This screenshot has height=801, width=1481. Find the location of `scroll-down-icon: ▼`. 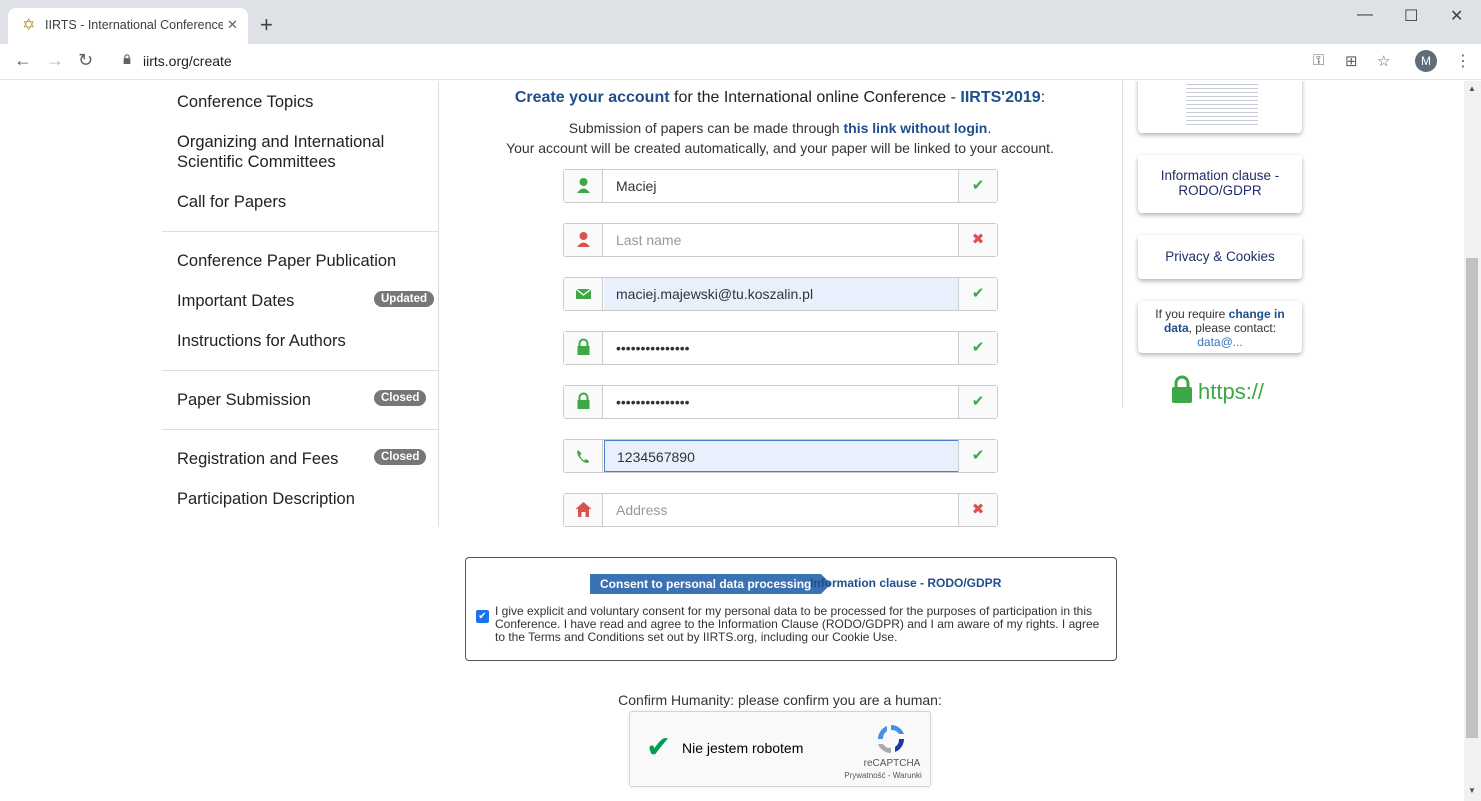

scroll-down-icon: ▼ is located at coordinates (1472, 790).